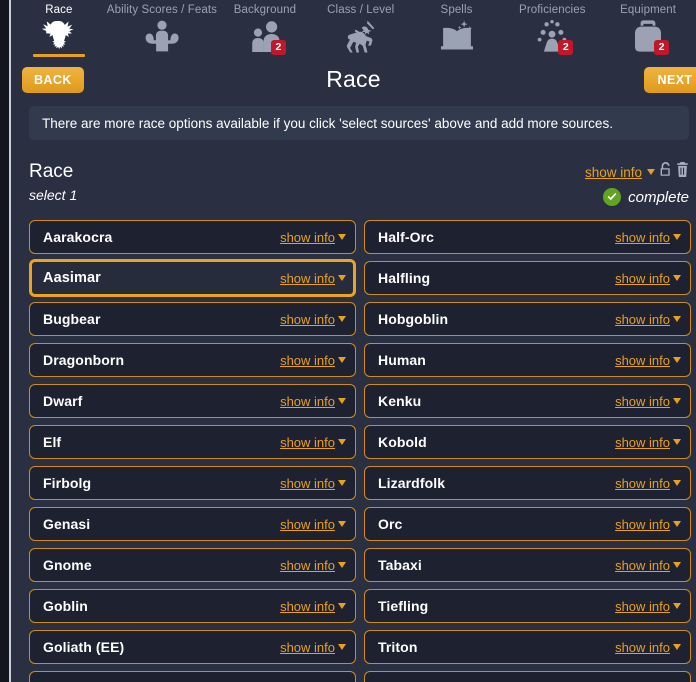  I want to click on race-option-row: Tabaxi show info, so click(527, 565).